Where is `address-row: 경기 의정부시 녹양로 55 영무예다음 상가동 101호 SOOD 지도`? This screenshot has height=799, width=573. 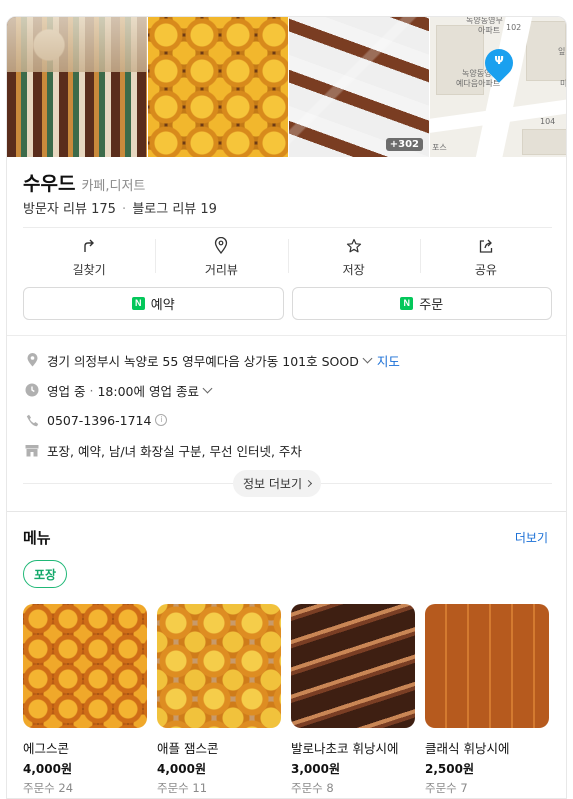
address-row: 경기 의정부시 녹양로 55 영무예다음 상가동 101호 SOOD 지도 is located at coordinates (287, 360).